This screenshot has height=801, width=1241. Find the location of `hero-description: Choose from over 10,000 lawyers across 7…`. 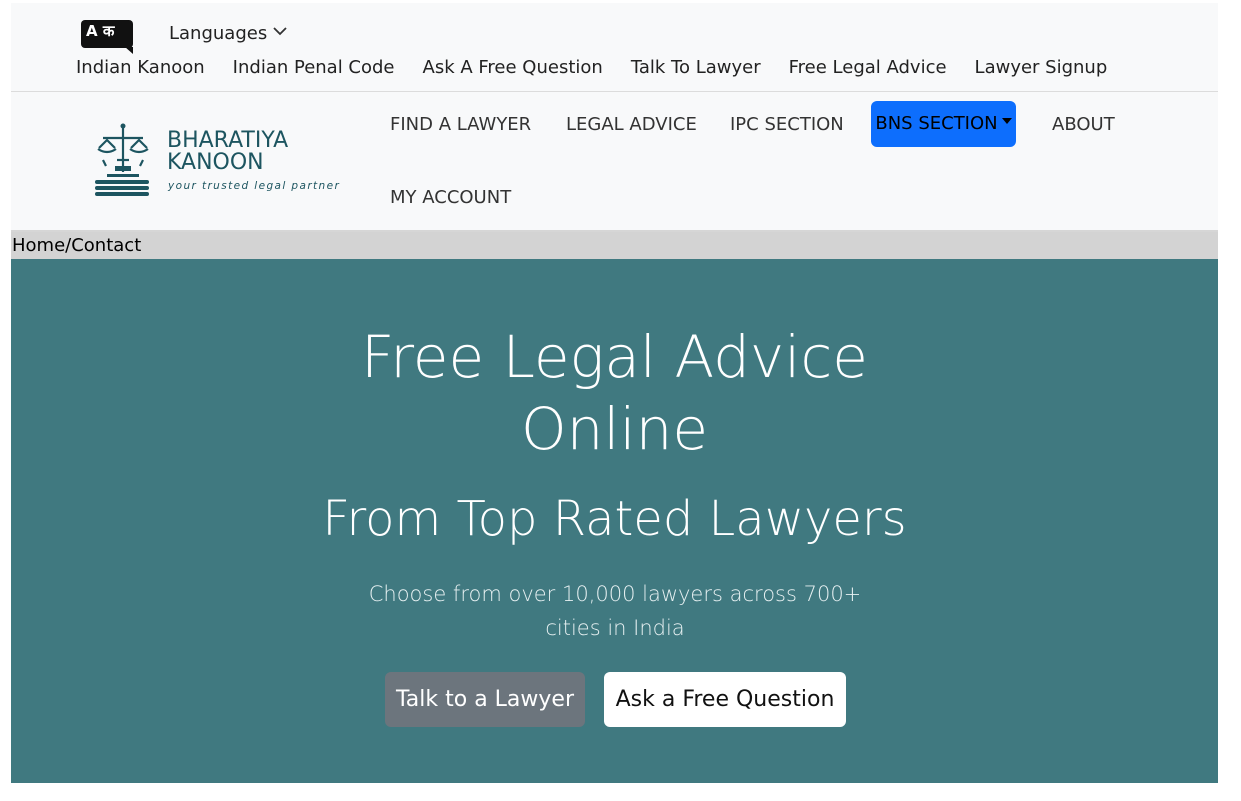

hero-description: Choose from over 10,000 lawyers across 7… is located at coordinates (615, 611).